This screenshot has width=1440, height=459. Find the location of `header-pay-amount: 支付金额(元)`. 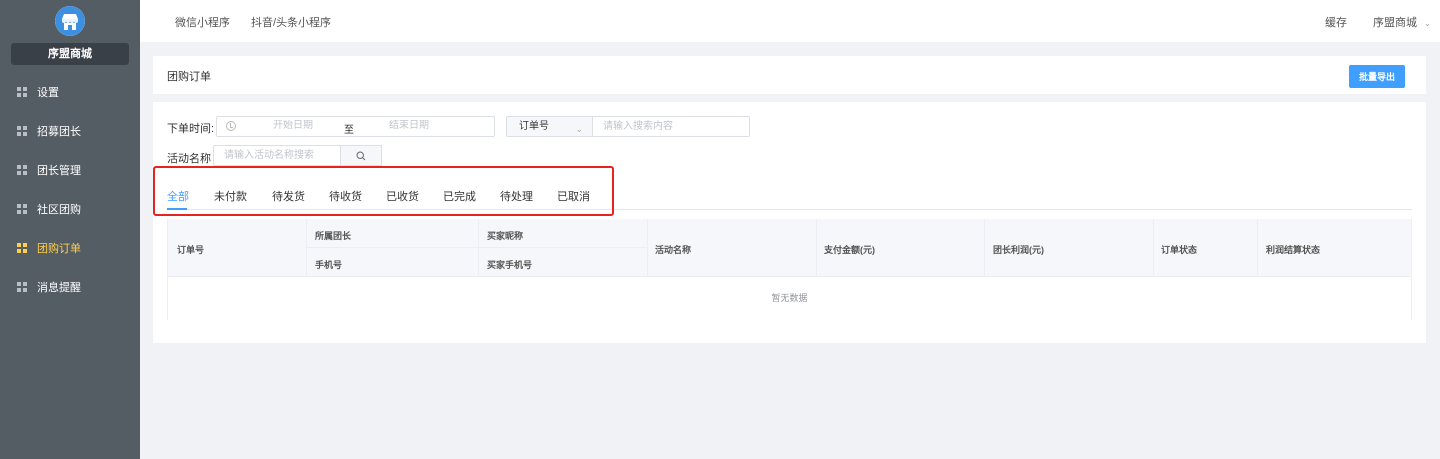

header-pay-amount: 支付金额(元) is located at coordinates (849, 250).